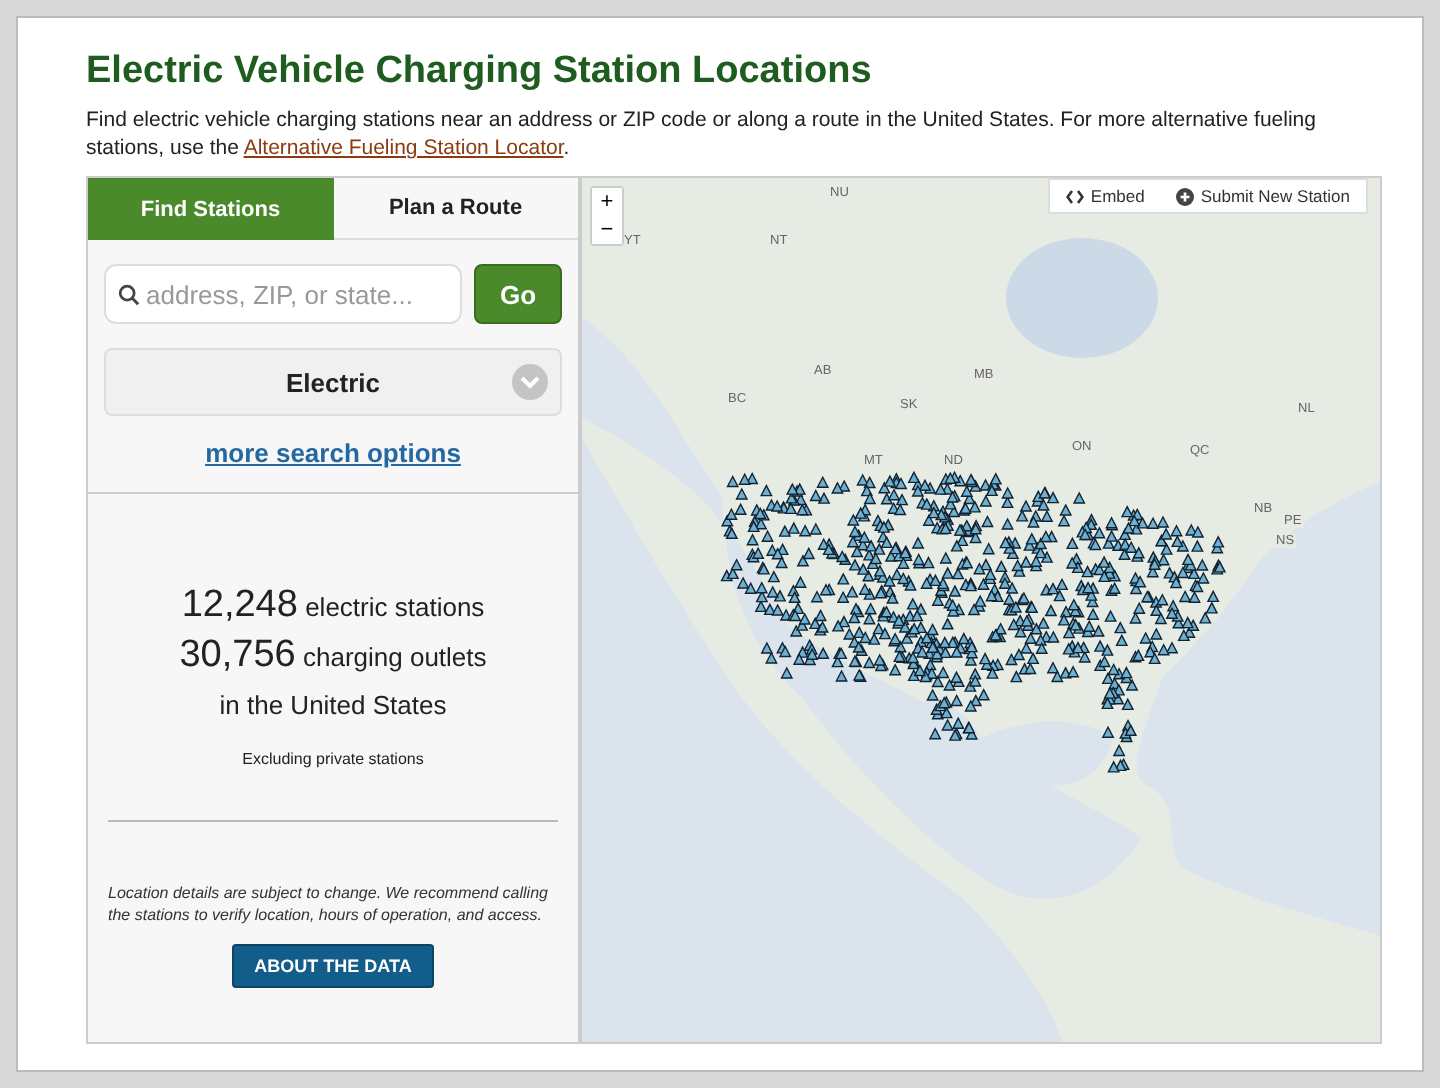 The image size is (1440, 1088). Describe the element at coordinates (333, 966) in the screenshot. I see `about-data-button: ABOUT THE DATA` at that location.